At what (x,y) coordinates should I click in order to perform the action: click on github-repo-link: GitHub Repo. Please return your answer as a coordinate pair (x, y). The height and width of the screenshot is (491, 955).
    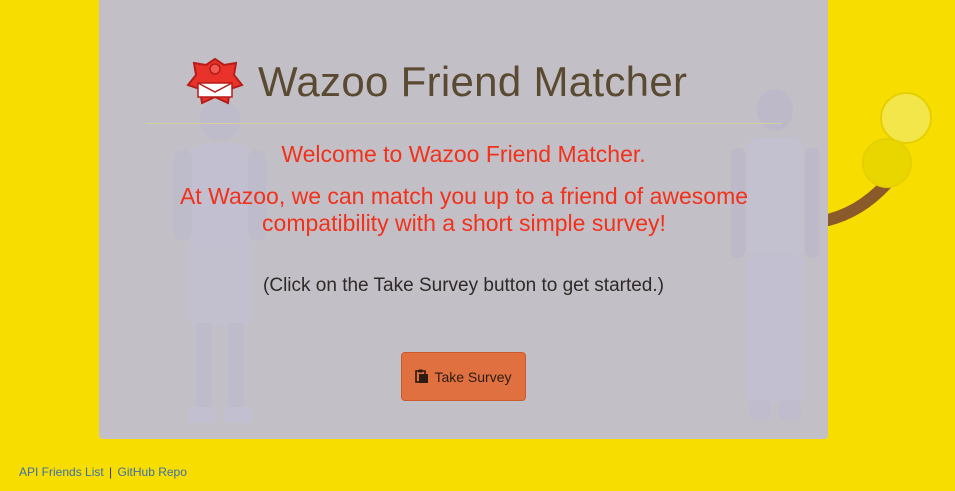
    Looking at the image, I should click on (152, 472).